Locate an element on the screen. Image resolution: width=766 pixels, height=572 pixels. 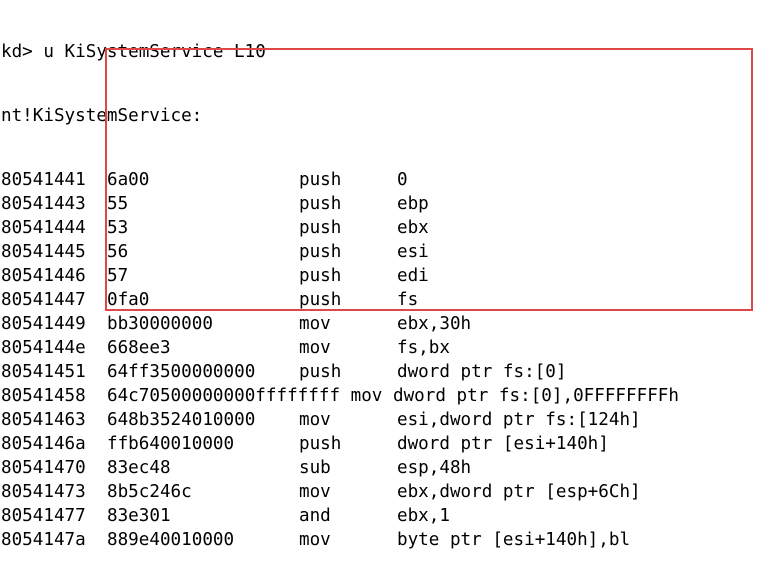
opcode-bytes: 83ec48 is located at coordinates (139, 468).